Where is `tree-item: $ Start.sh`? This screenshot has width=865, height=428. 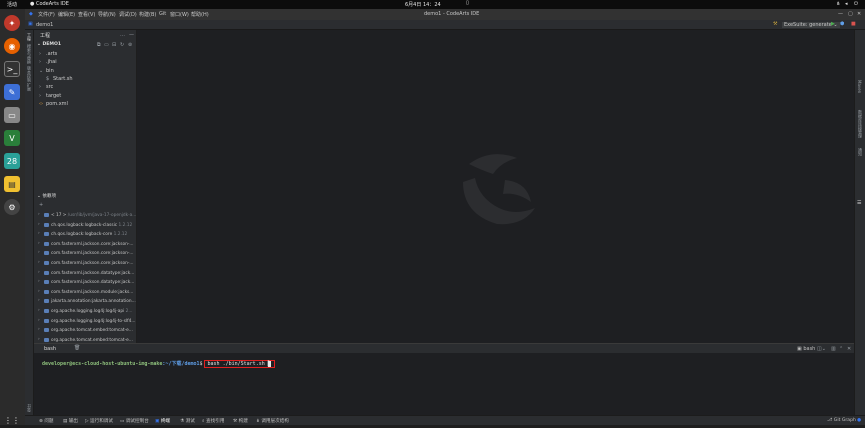 tree-item: $ Start.sh is located at coordinates (85, 79).